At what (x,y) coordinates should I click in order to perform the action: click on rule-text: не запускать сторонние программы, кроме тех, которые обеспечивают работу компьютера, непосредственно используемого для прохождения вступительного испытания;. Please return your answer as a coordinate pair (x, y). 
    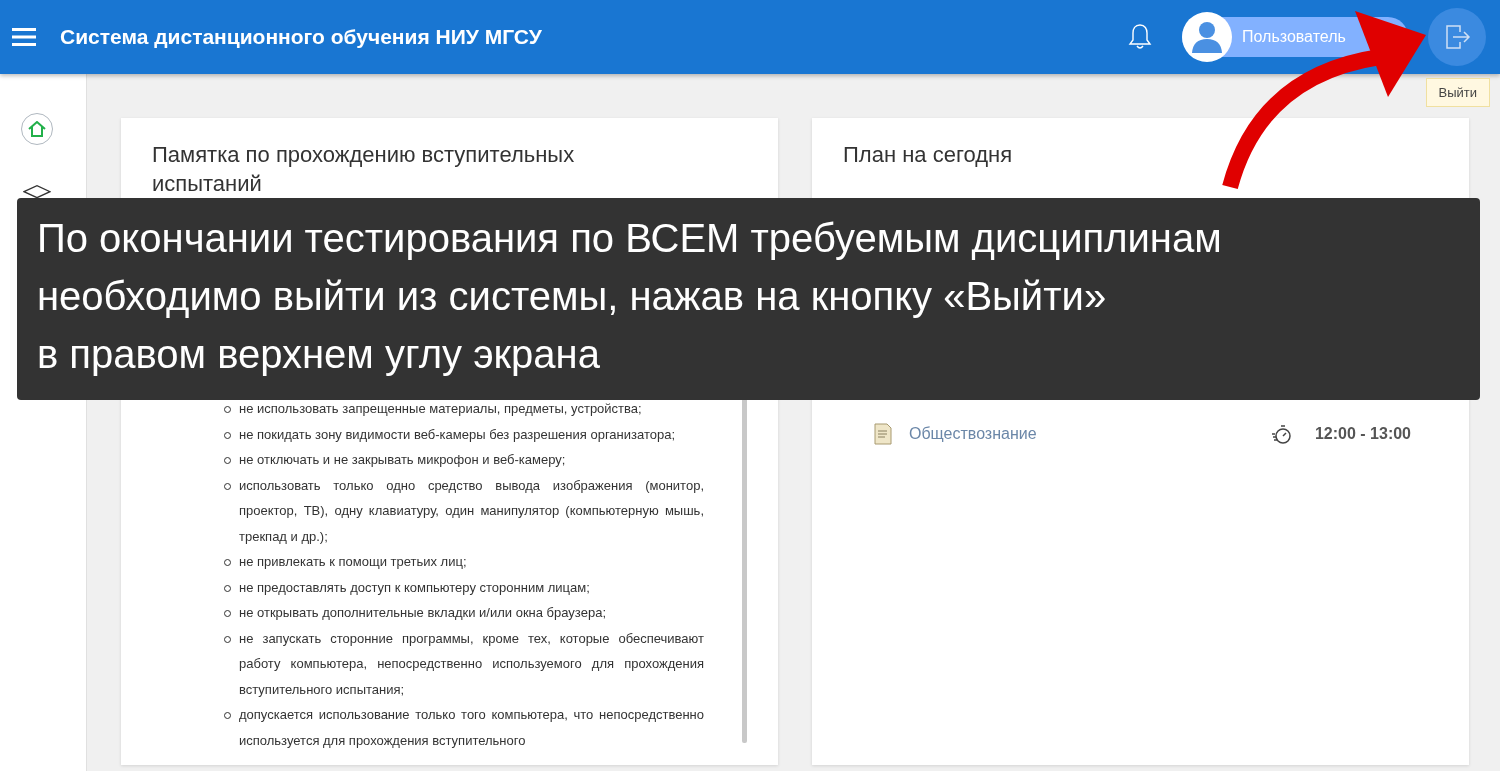
    Looking at the image, I should click on (471, 664).